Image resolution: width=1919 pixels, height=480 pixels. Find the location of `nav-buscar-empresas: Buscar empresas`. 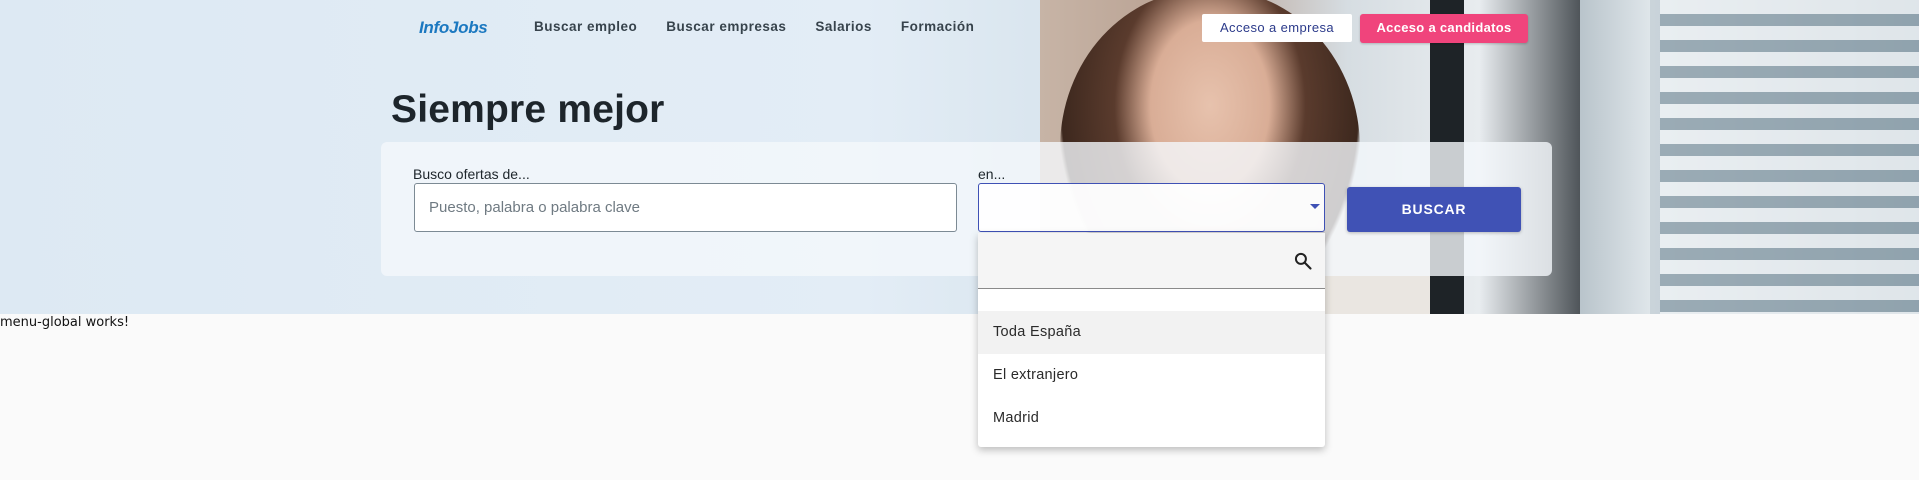

nav-buscar-empresas: Buscar empresas is located at coordinates (726, 26).